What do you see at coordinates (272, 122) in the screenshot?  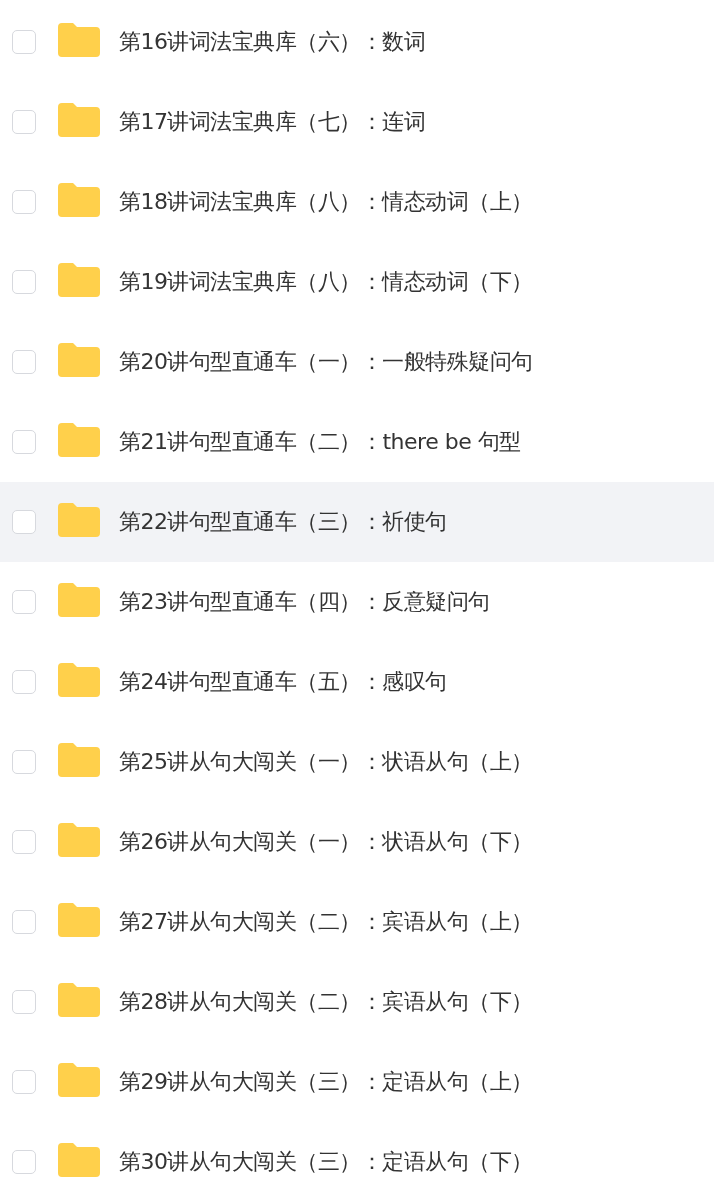 I see `folder-name: 第17讲词法宝典库（七）：连词` at bounding box center [272, 122].